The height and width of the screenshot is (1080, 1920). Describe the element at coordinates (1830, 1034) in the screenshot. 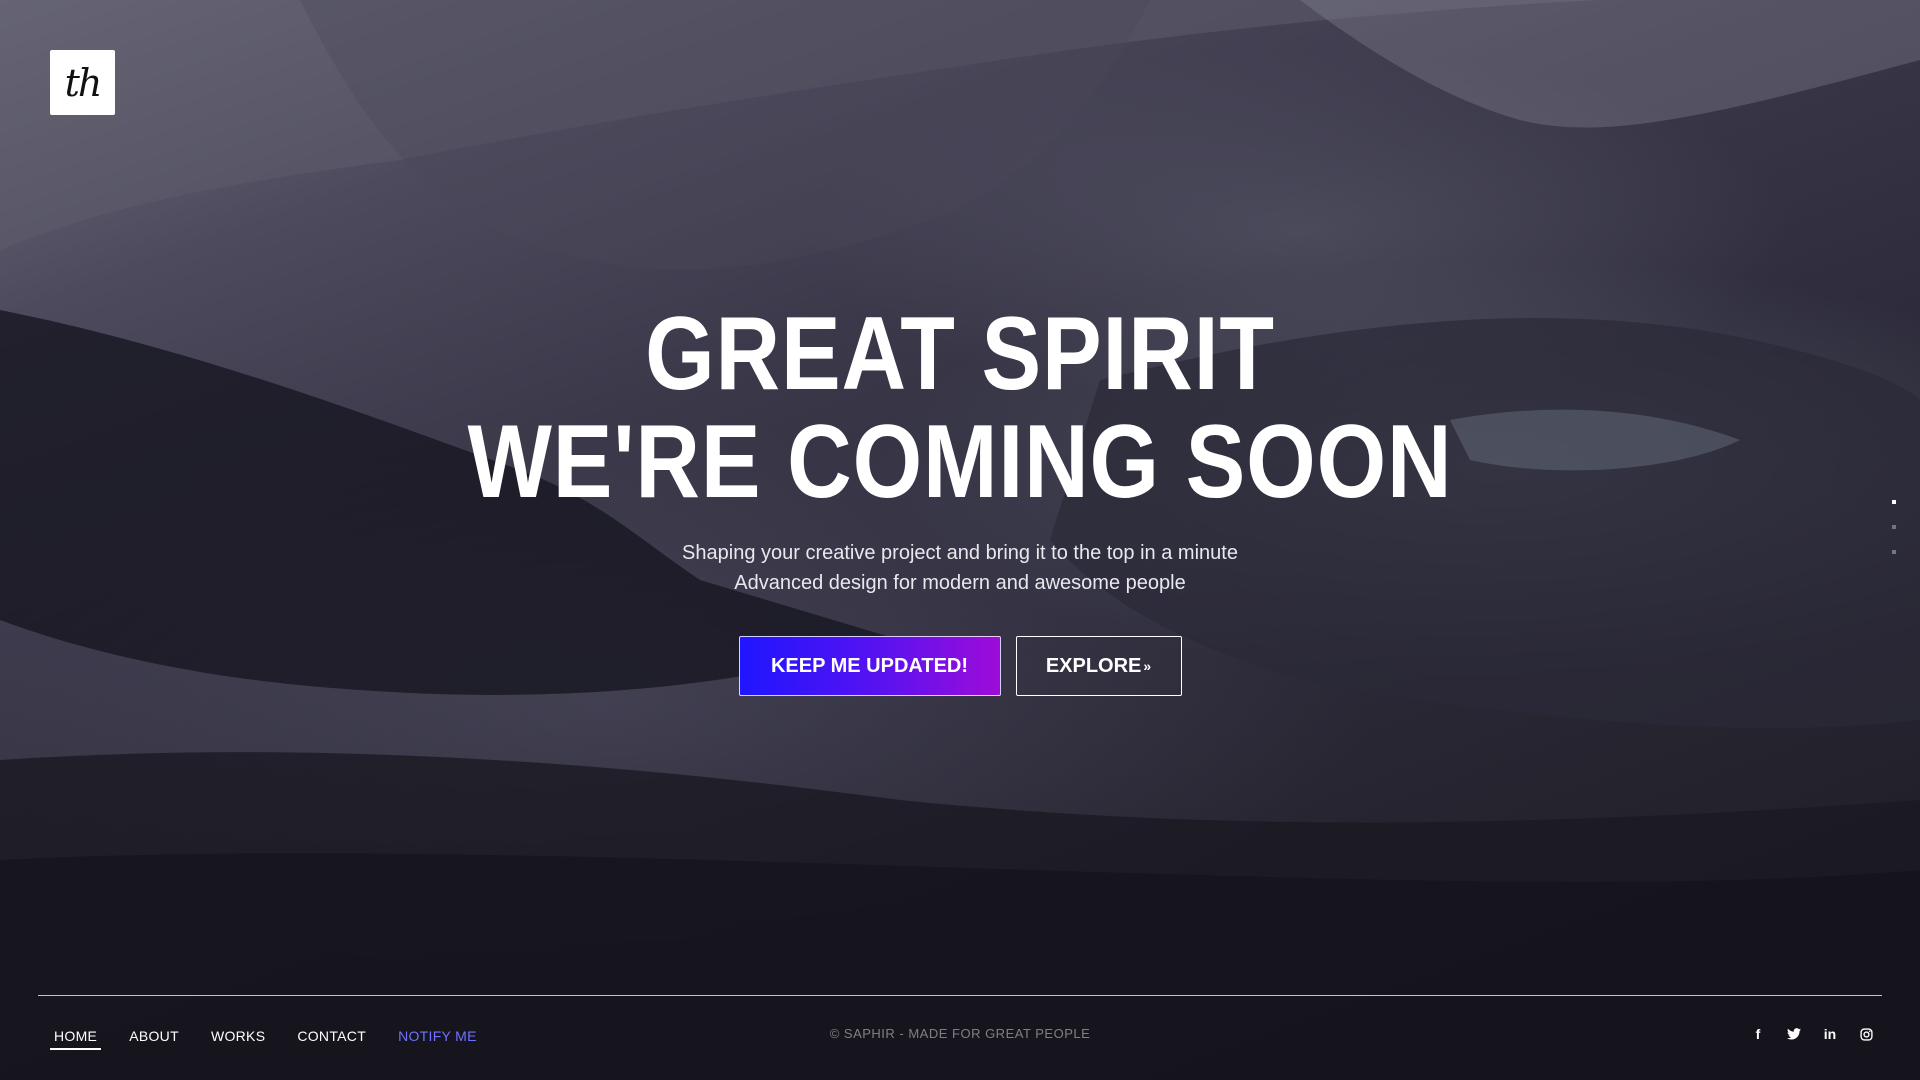

I see `linkedin-icon: in` at that location.